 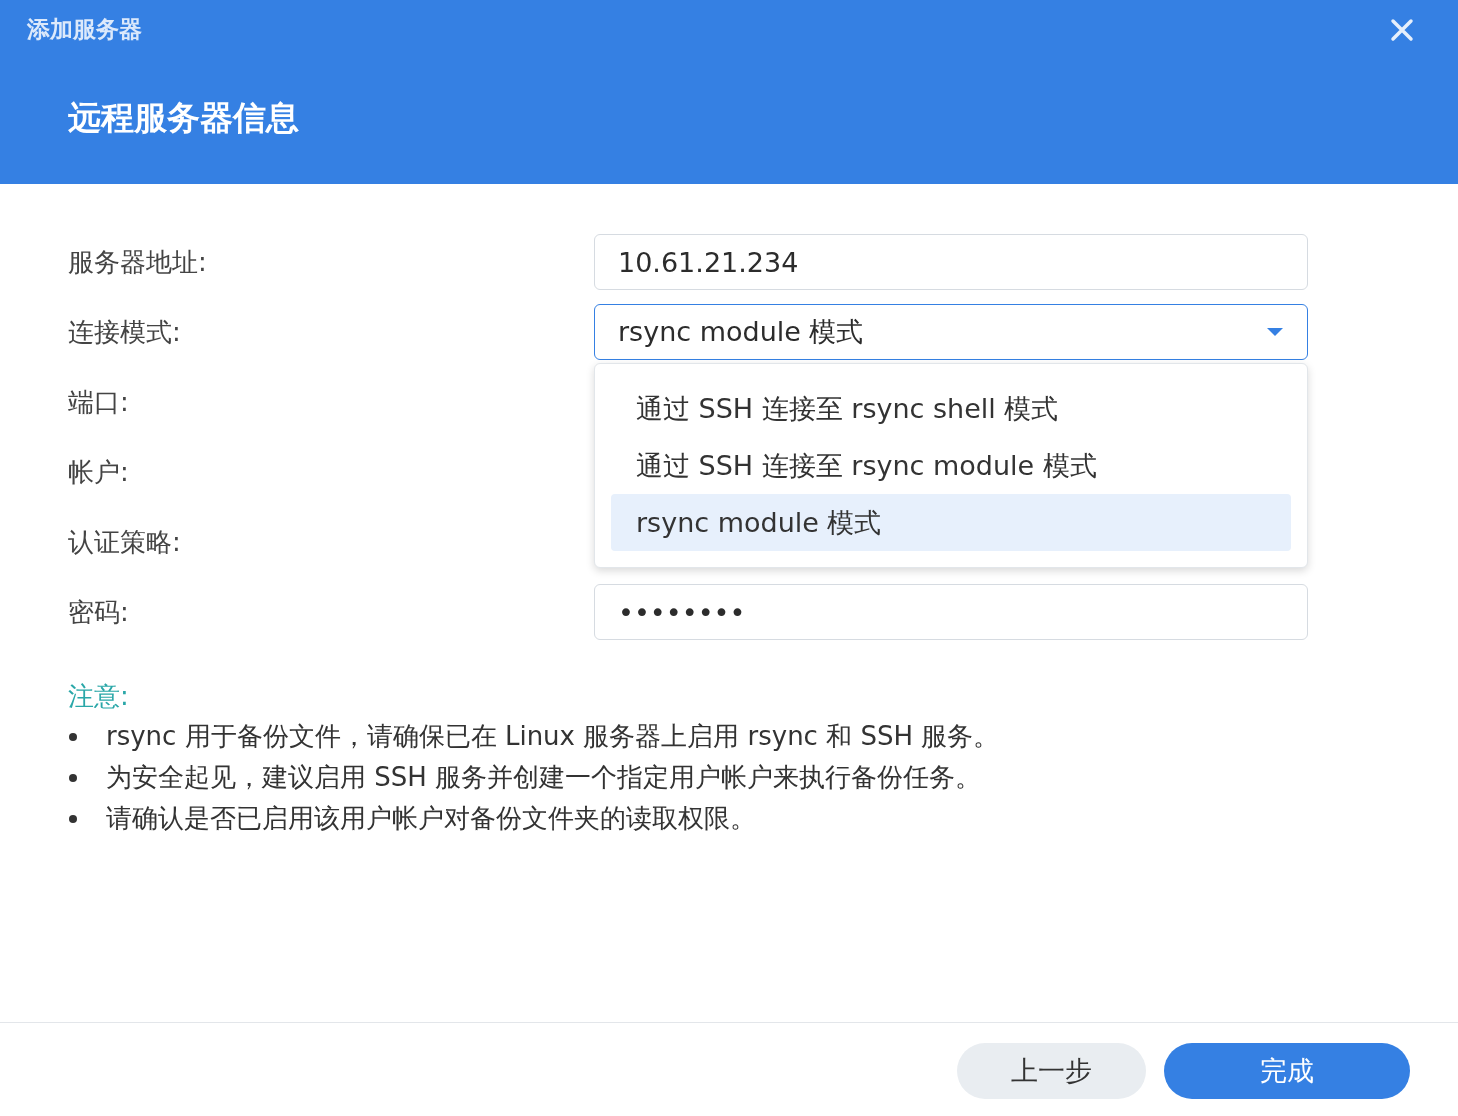 What do you see at coordinates (951, 465) in the screenshot?
I see `dropdown-option: 通过 SSH 连接至 rsync module 模式` at bounding box center [951, 465].